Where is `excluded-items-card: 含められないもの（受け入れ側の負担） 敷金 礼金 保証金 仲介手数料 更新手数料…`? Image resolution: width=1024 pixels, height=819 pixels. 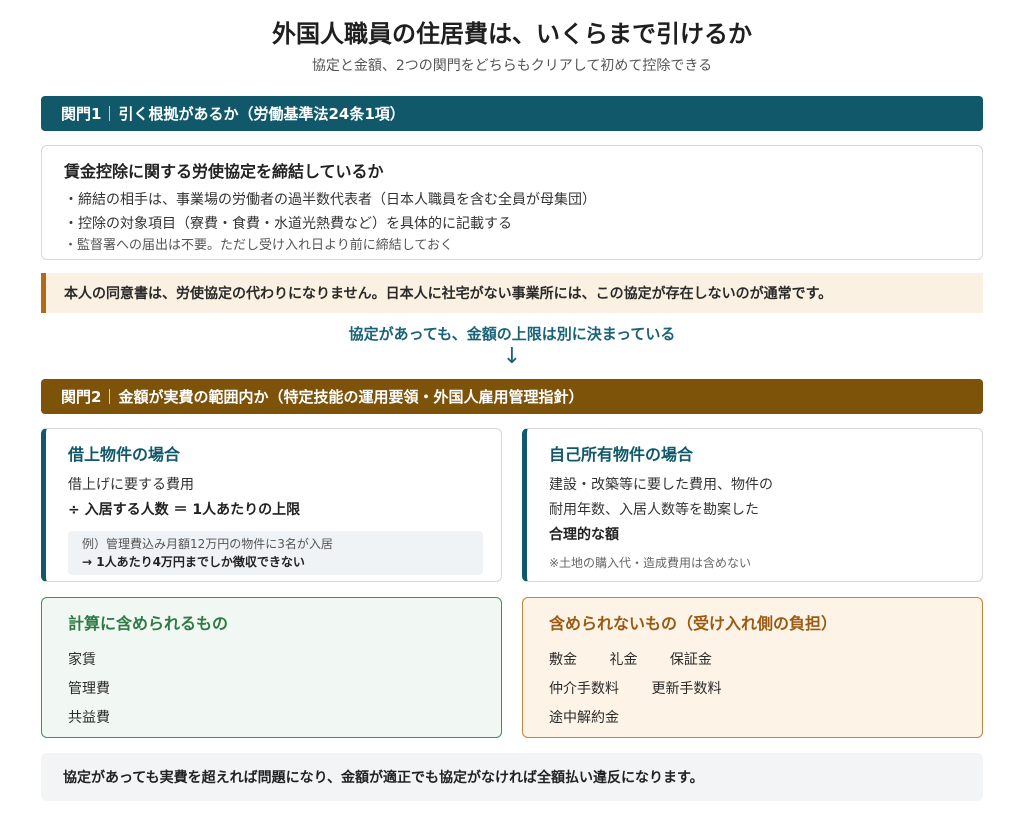 excluded-items-card: 含められないもの（受け入れ側の負担） 敷金 礼金 保証金 仲介手数料 更新手数料… is located at coordinates (752, 667).